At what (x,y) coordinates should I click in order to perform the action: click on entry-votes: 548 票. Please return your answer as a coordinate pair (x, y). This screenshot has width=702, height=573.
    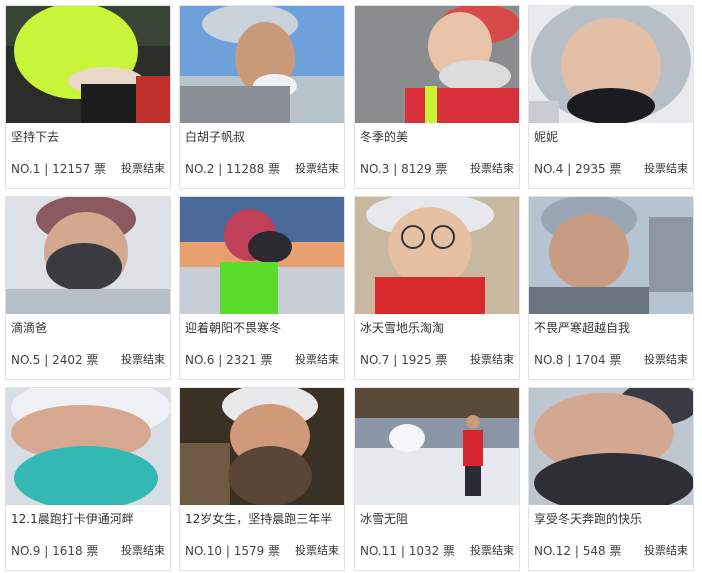
    Looking at the image, I should click on (602, 551).